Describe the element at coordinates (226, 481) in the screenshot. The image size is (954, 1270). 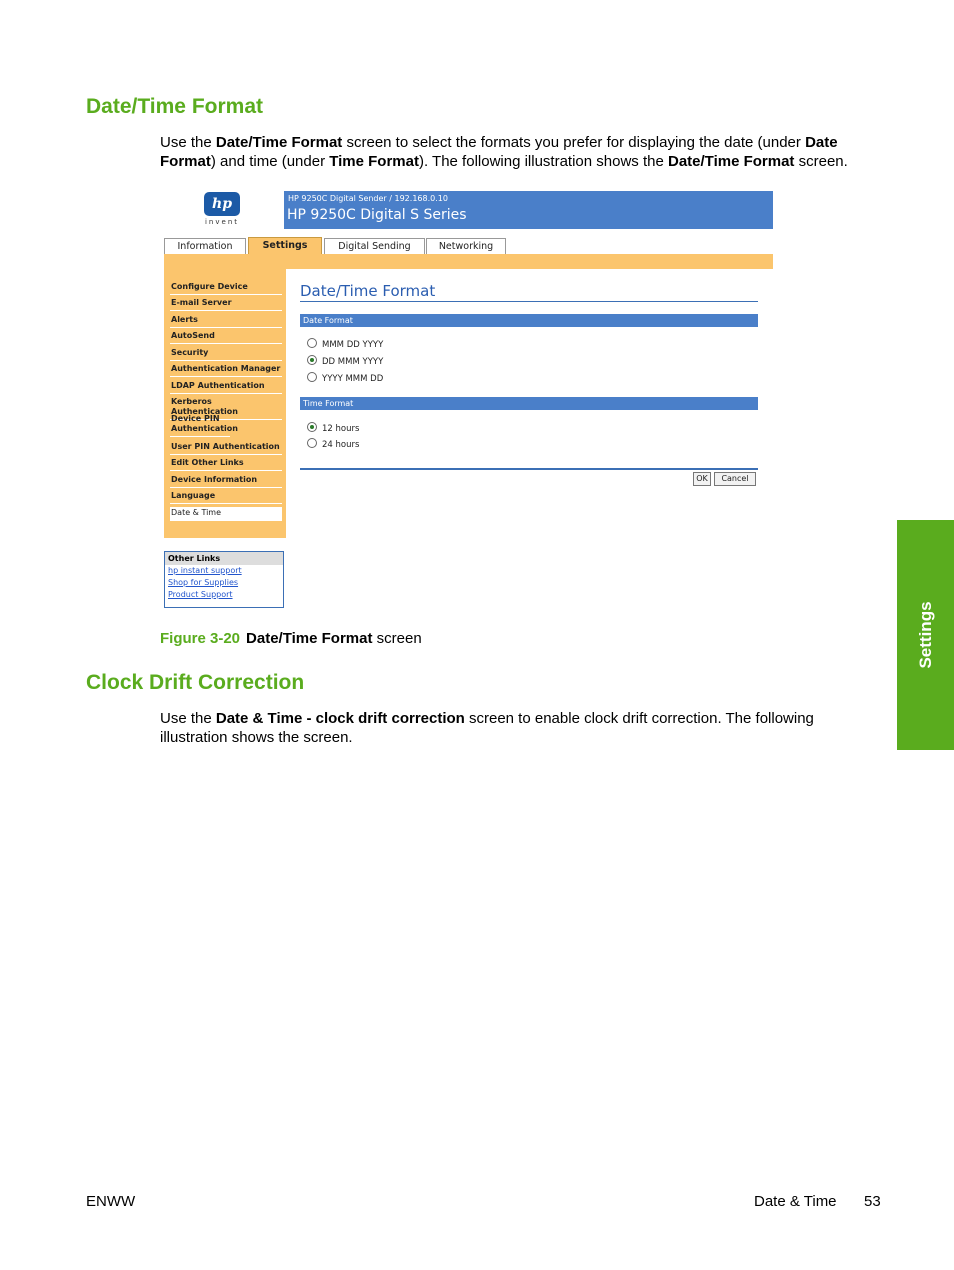
I see `sidebar-item-device-information: Device Information` at that location.